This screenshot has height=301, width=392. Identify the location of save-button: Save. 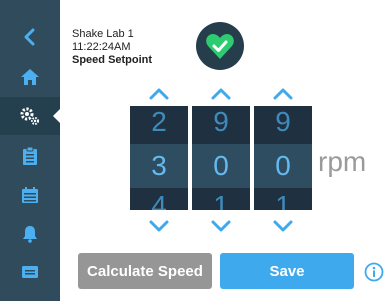
(287, 271).